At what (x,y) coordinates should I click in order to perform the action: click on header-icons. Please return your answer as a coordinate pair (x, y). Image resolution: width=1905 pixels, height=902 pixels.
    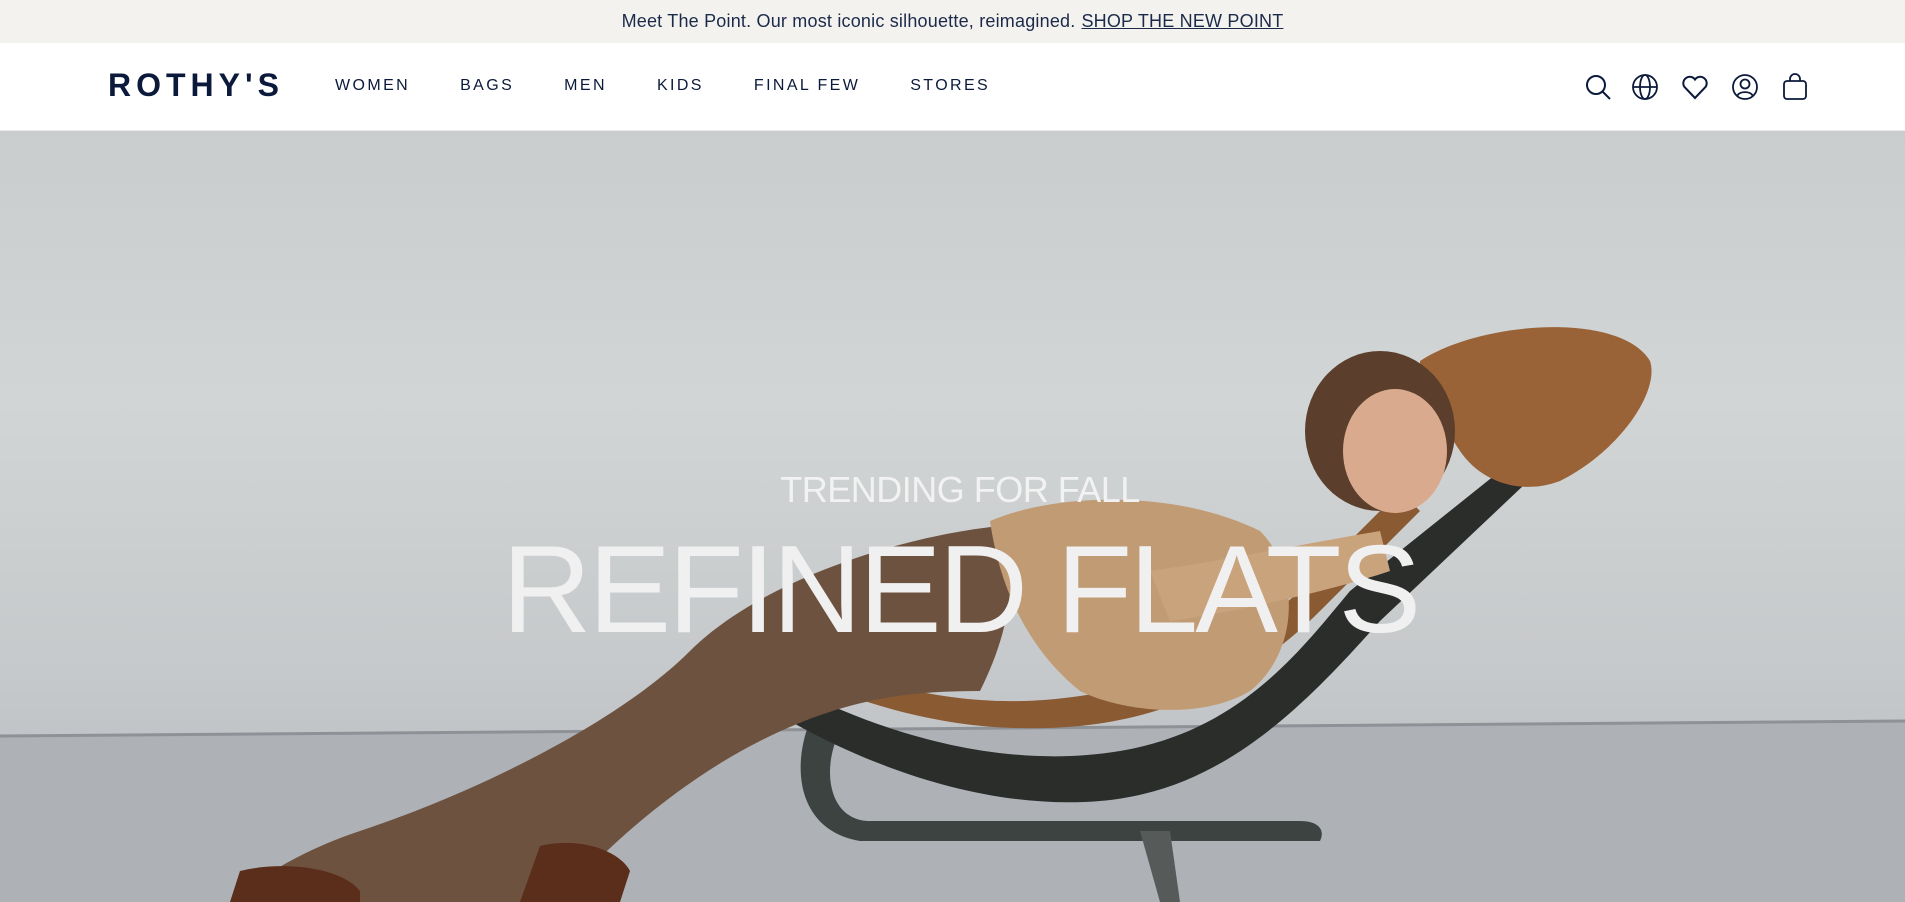
    Looking at the image, I should click on (952, 88).